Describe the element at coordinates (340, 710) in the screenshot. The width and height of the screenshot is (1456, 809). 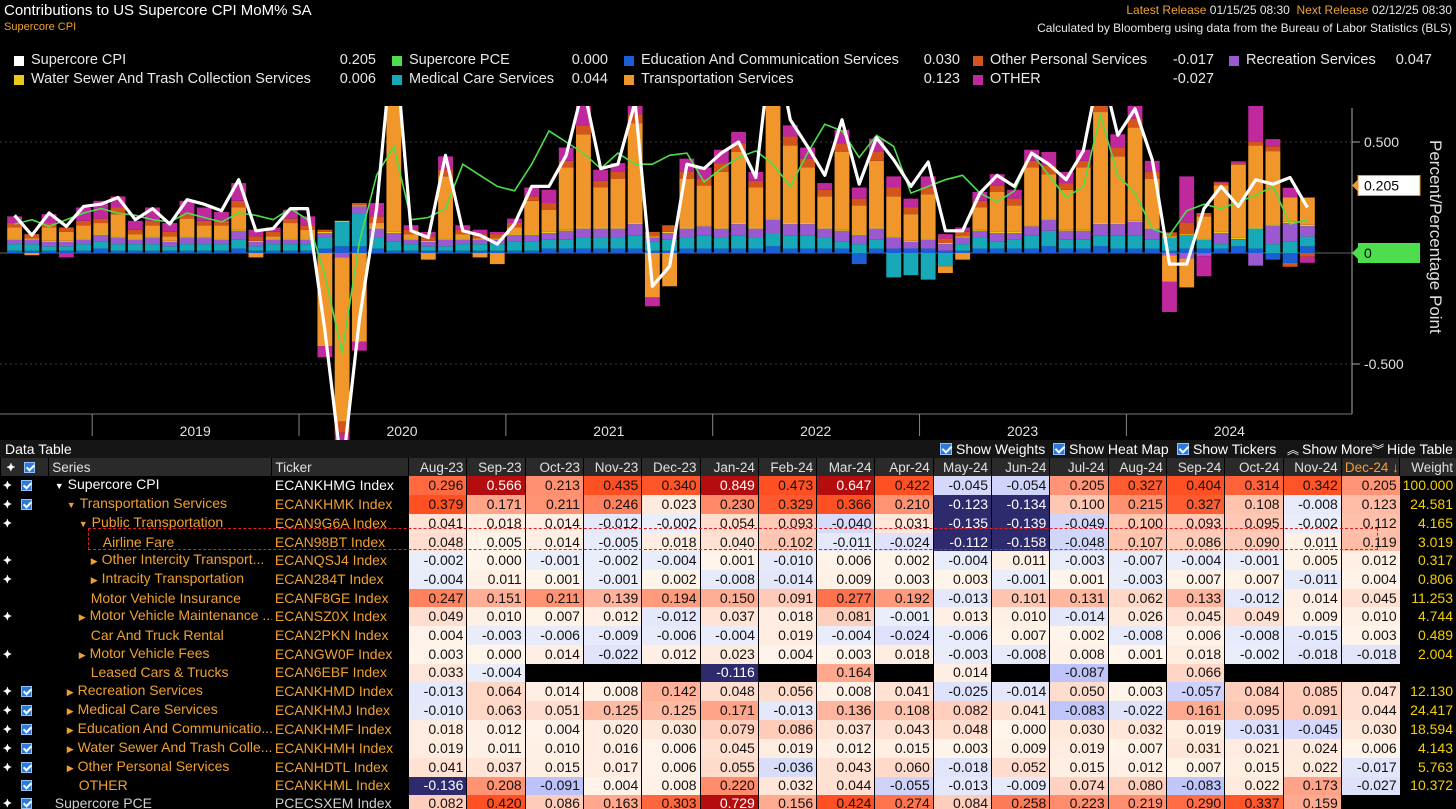
I see `ticker-cell: ECANKHMJ Index` at that location.